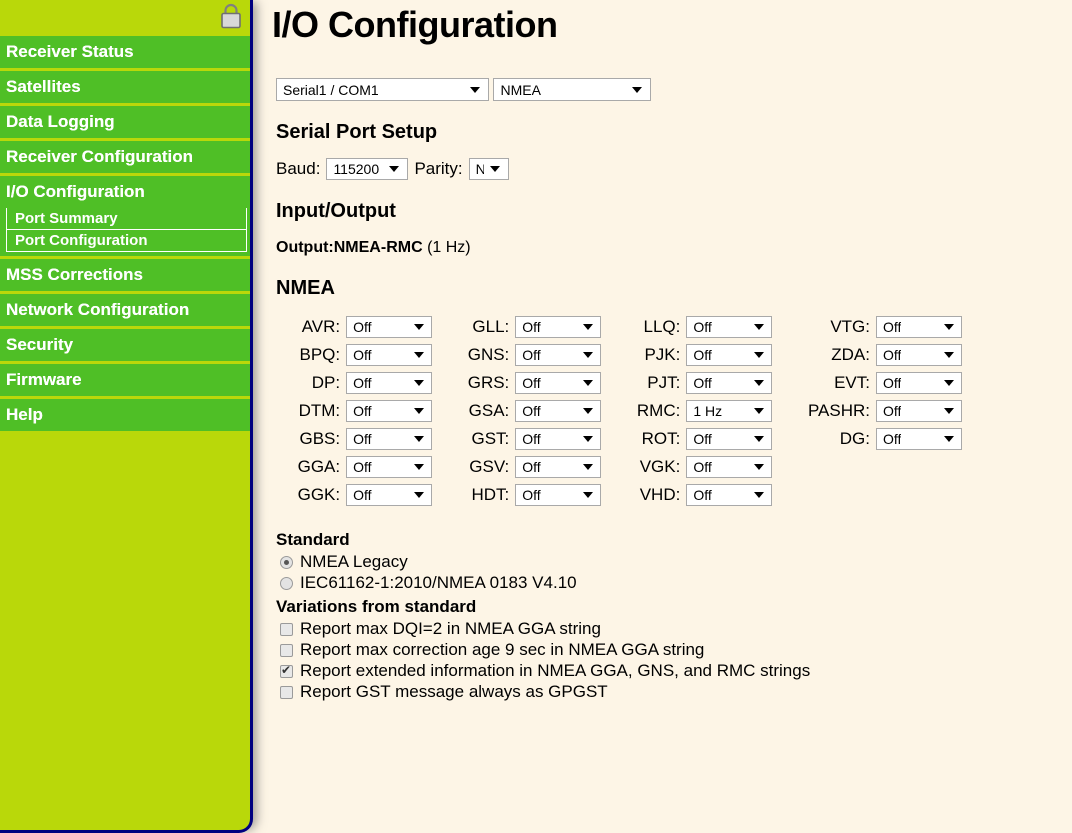 The image size is (1072, 833). Describe the element at coordinates (319, 494) in the screenshot. I see `nmea-label-ggk: GGK:` at that location.